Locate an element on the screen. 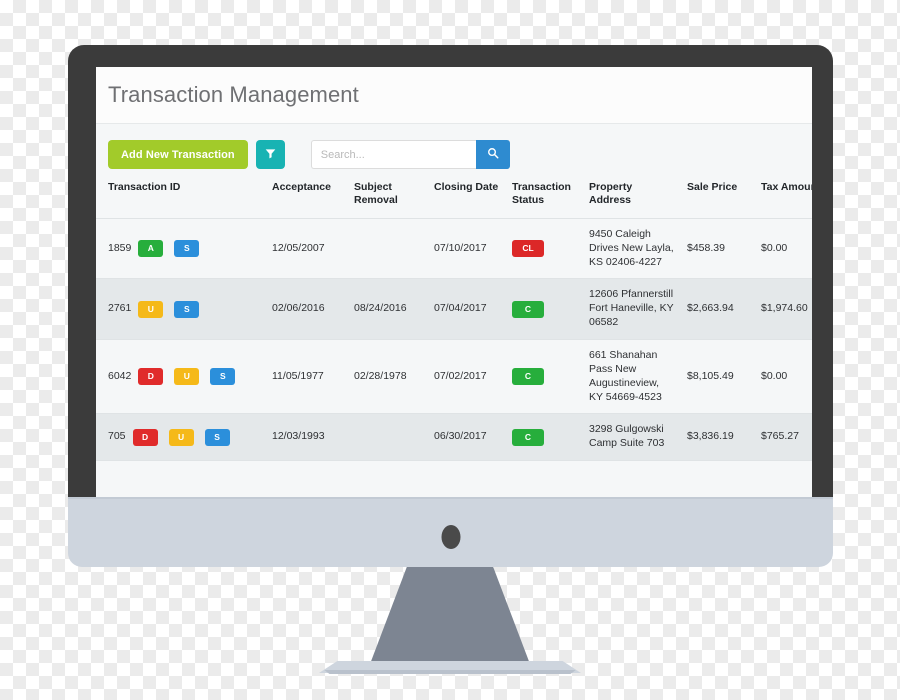  transaction-id-group: 705 D U S is located at coordinates (184, 437).